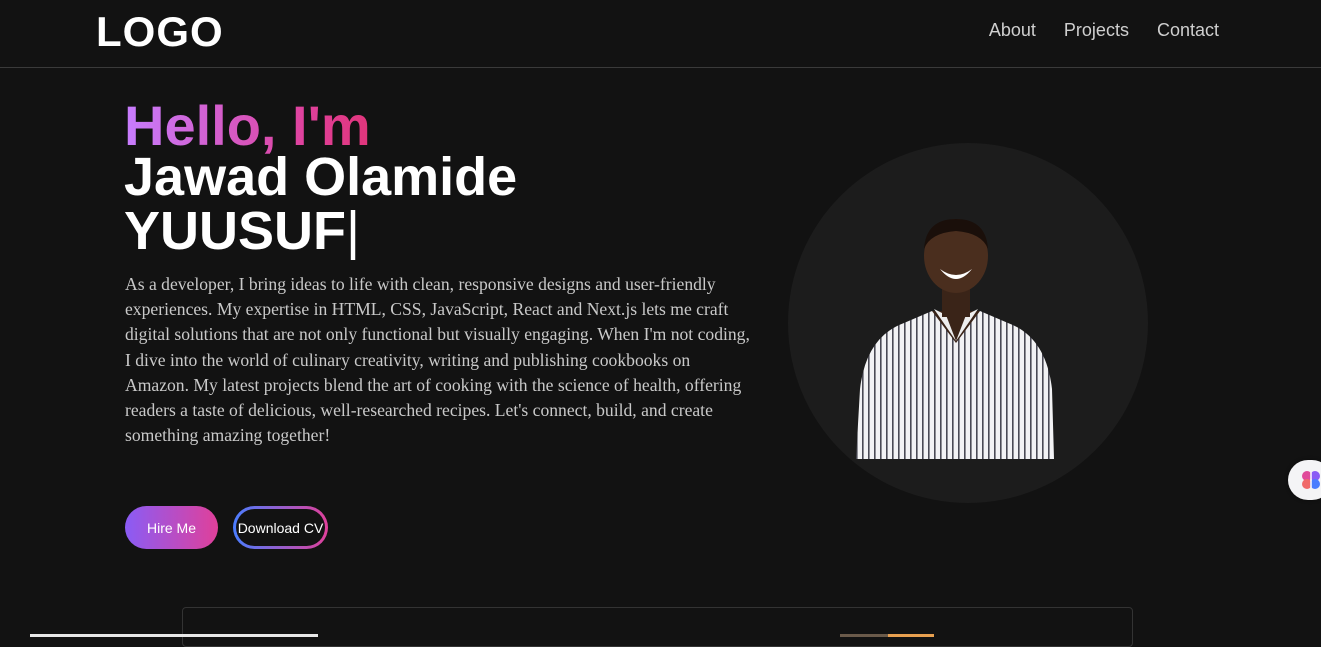  Describe the element at coordinates (321, 204) in the screenshot. I see `hero-name-text: Jawad Olamide YUUSUF` at that location.